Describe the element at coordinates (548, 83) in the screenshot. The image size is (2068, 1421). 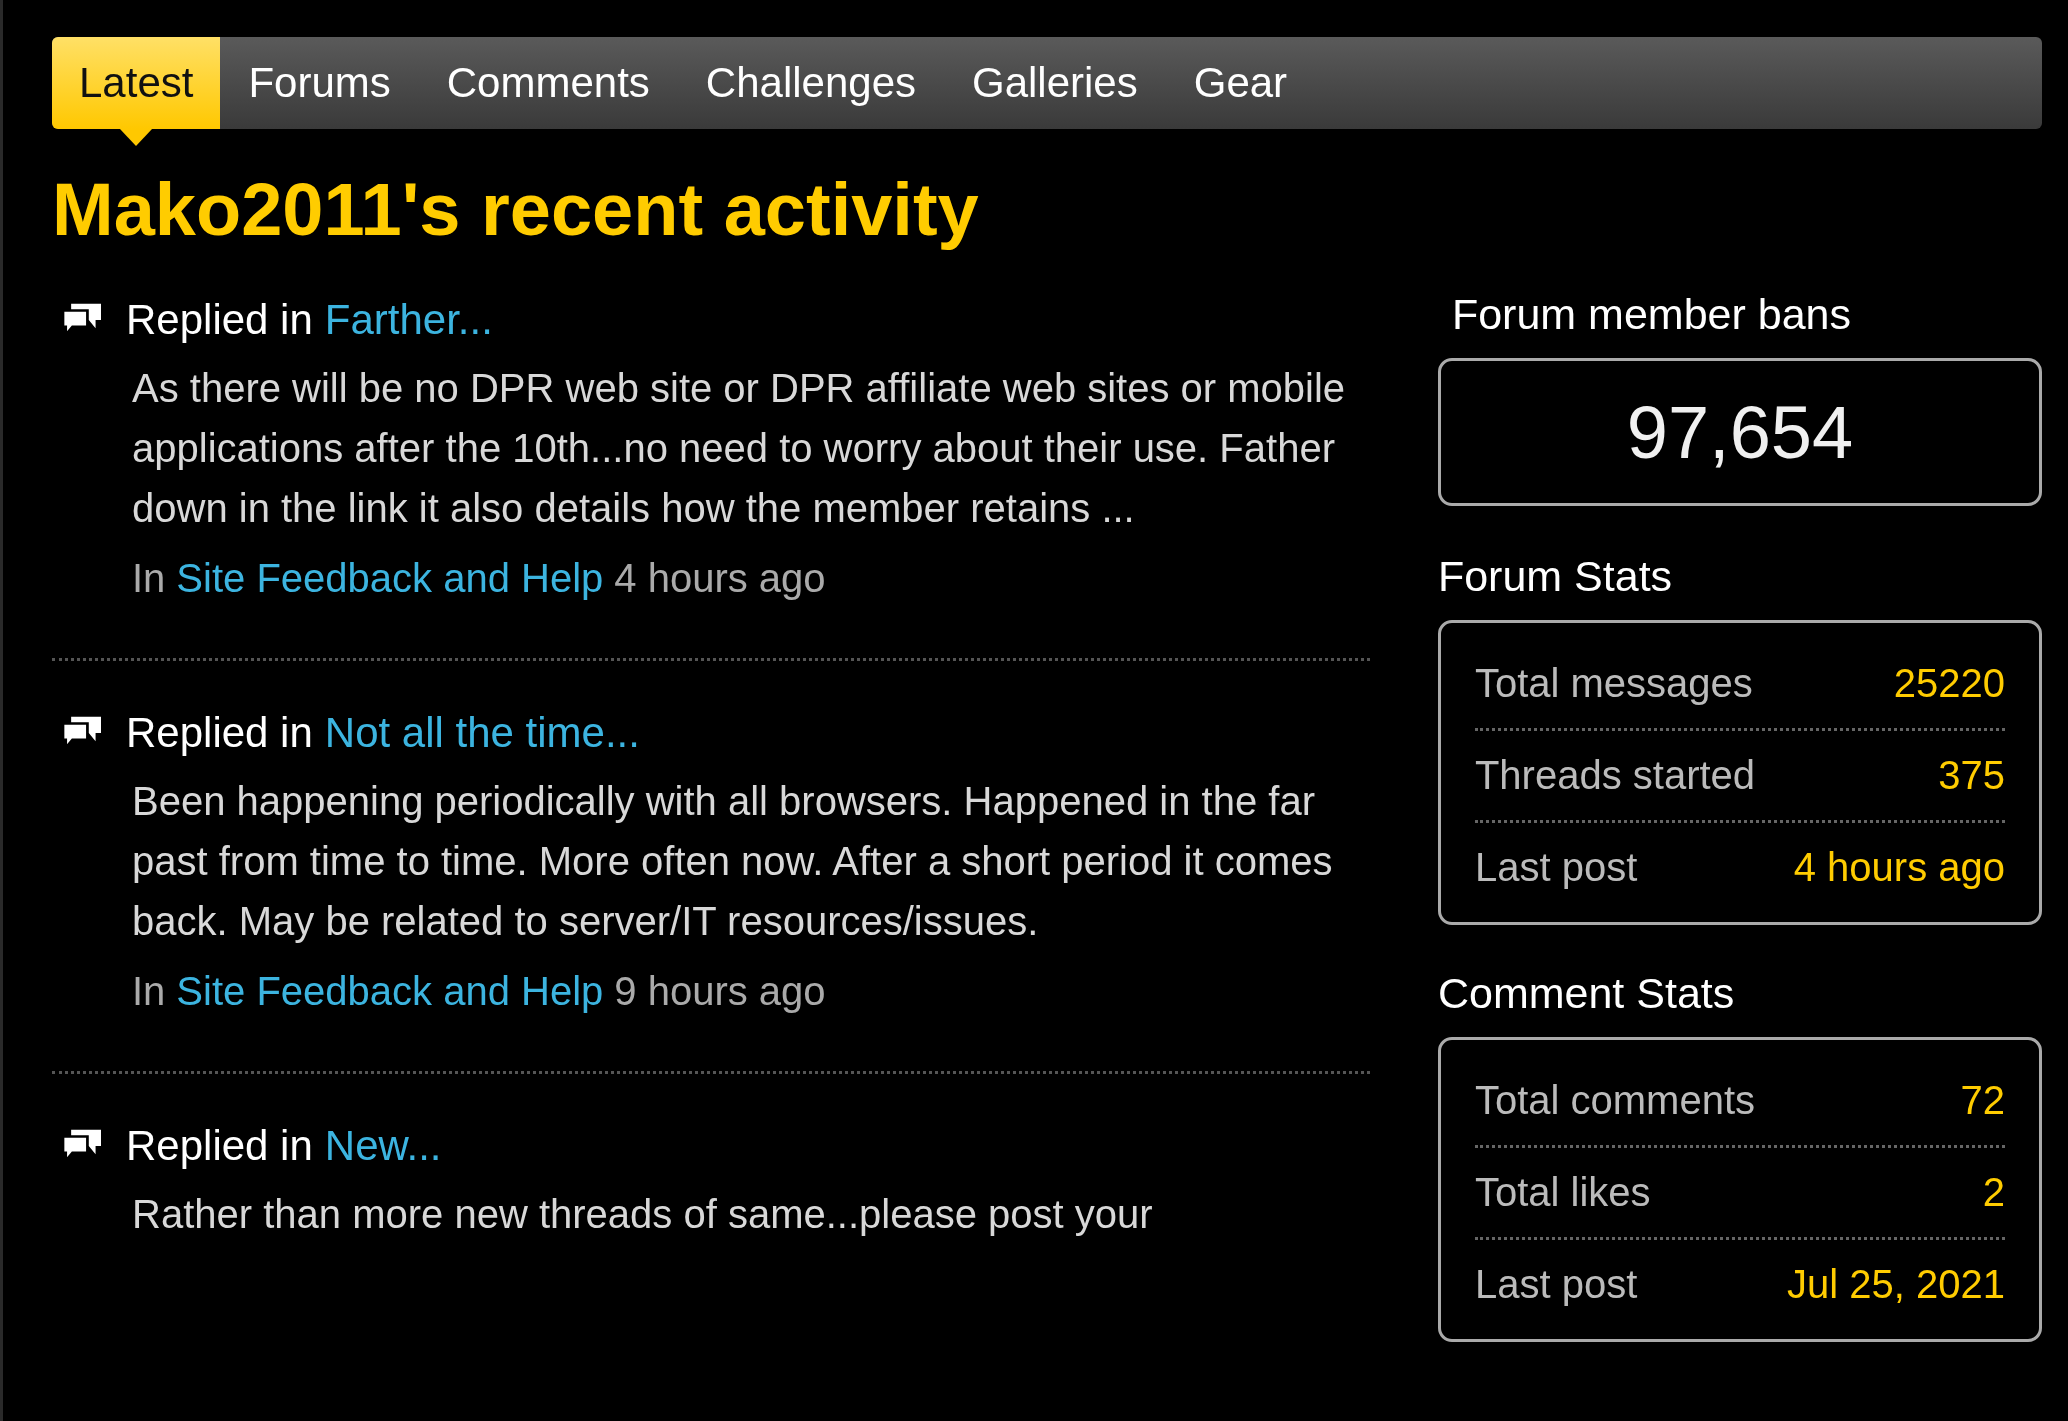
I see `nav-tab: Comments` at that location.